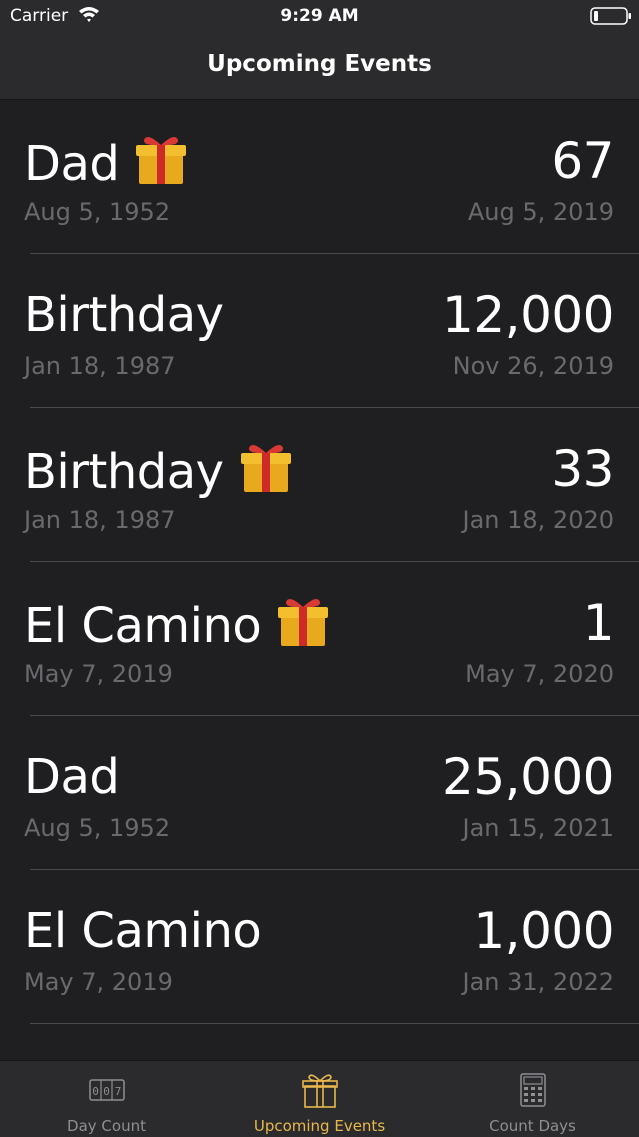 This screenshot has height=1137, width=639. I want to click on svg-text: 7, so click(117, 1091).